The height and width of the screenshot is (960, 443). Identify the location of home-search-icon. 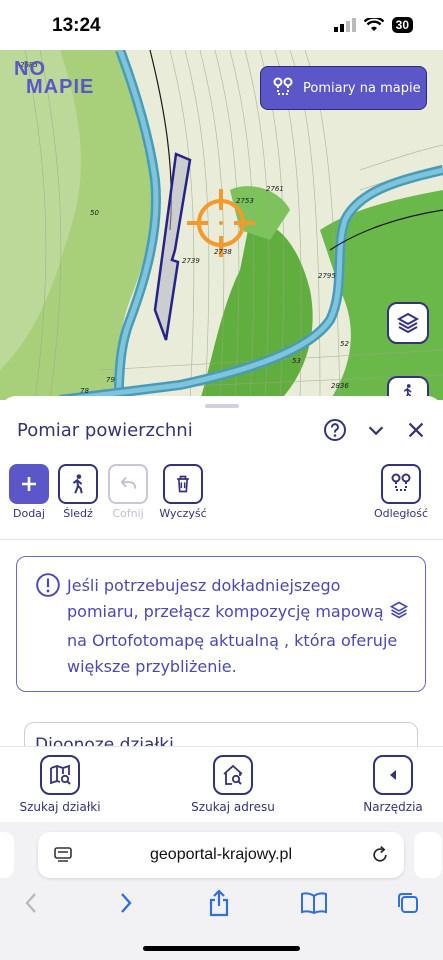
(233, 774).